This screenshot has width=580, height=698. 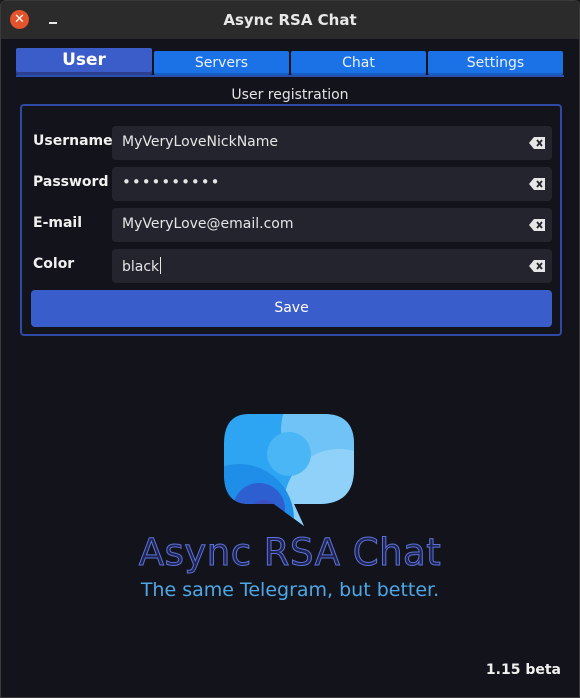 What do you see at coordinates (171, 182) in the screenshot?
I see `password-value: ••••••••••` at bounding box center [171, 182].